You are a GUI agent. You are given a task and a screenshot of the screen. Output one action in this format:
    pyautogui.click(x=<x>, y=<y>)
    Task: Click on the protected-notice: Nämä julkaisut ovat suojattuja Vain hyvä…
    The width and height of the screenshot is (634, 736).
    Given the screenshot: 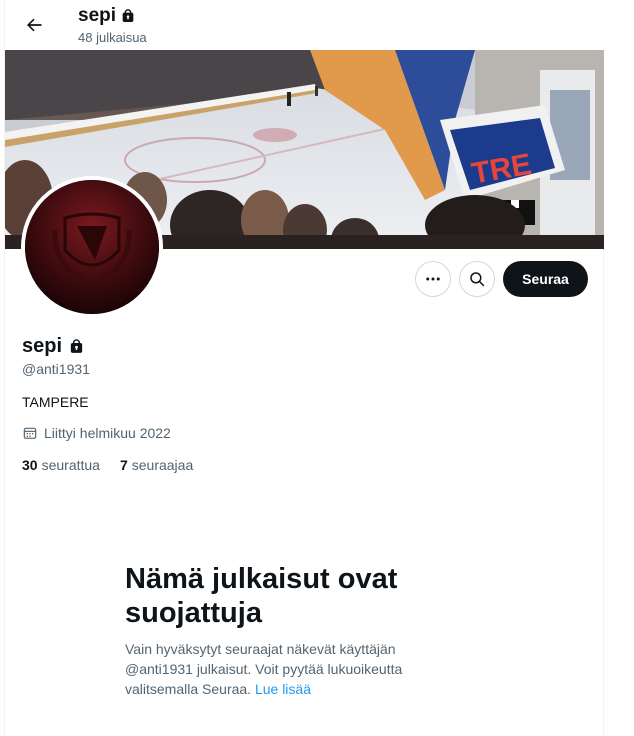 What is the action you would take?
    pyautogui.click(x=290, y=630)
    